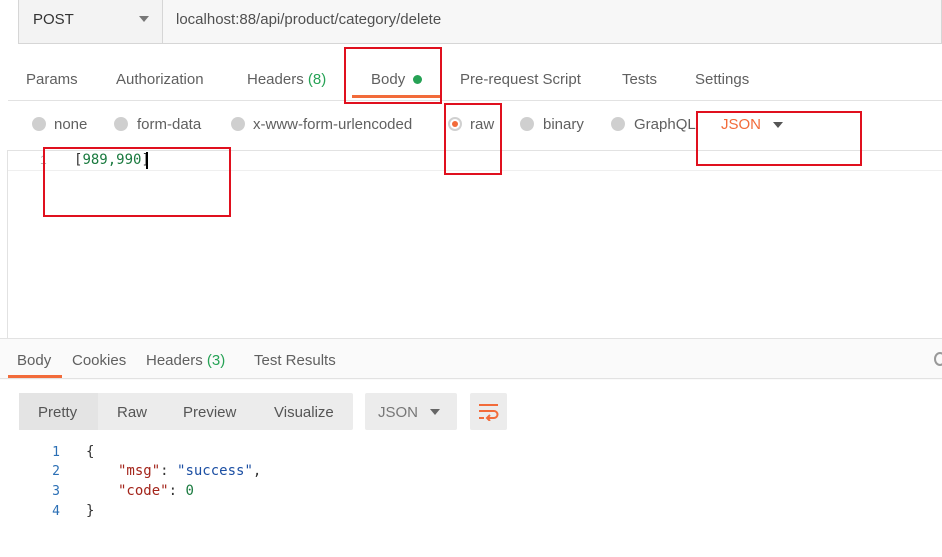 The width and height of the screenshot is (942, 557). I want to click on url-input: localhost:88/api/product/category/delete, so click(308, 19).